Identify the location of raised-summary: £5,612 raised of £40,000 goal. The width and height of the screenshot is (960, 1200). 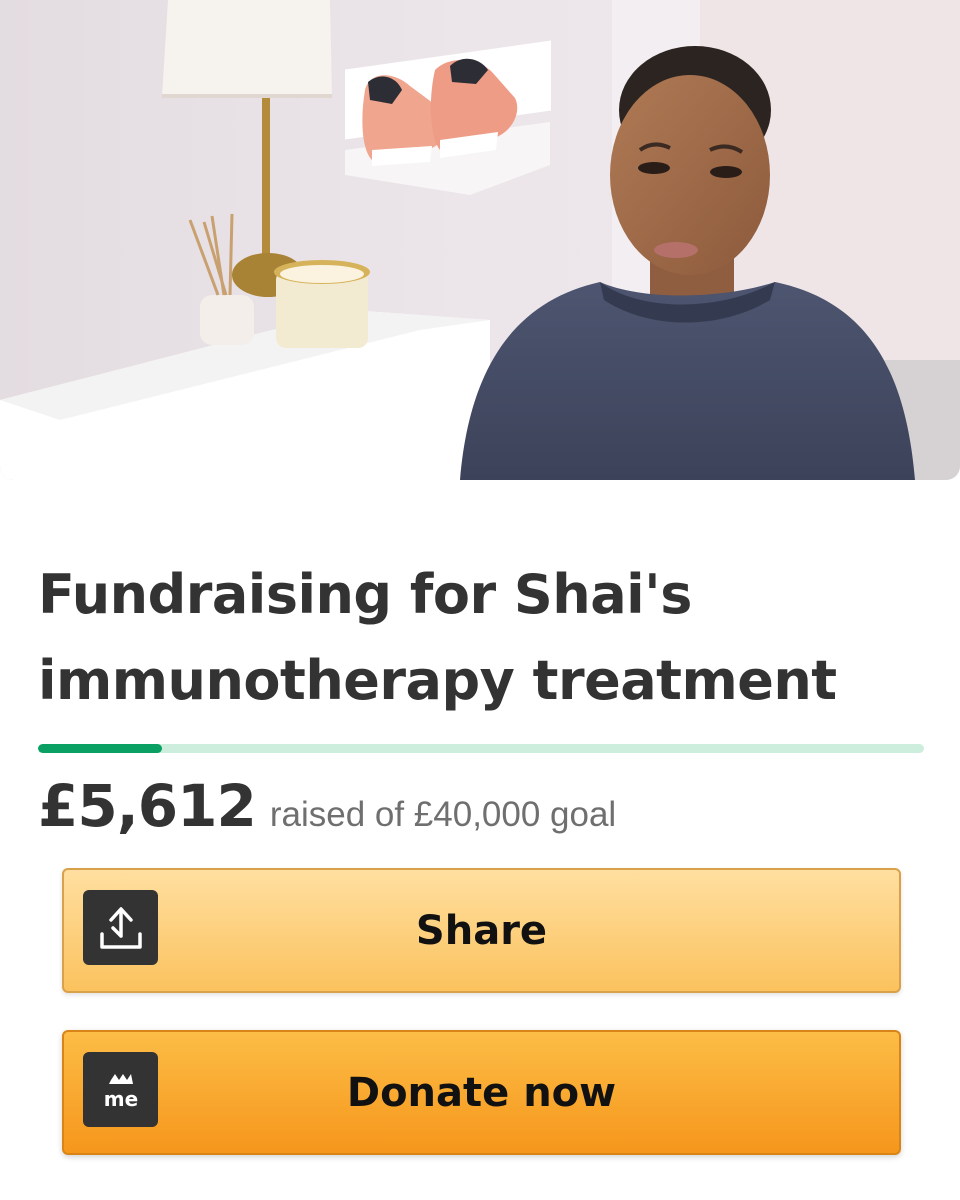
(327, 807).